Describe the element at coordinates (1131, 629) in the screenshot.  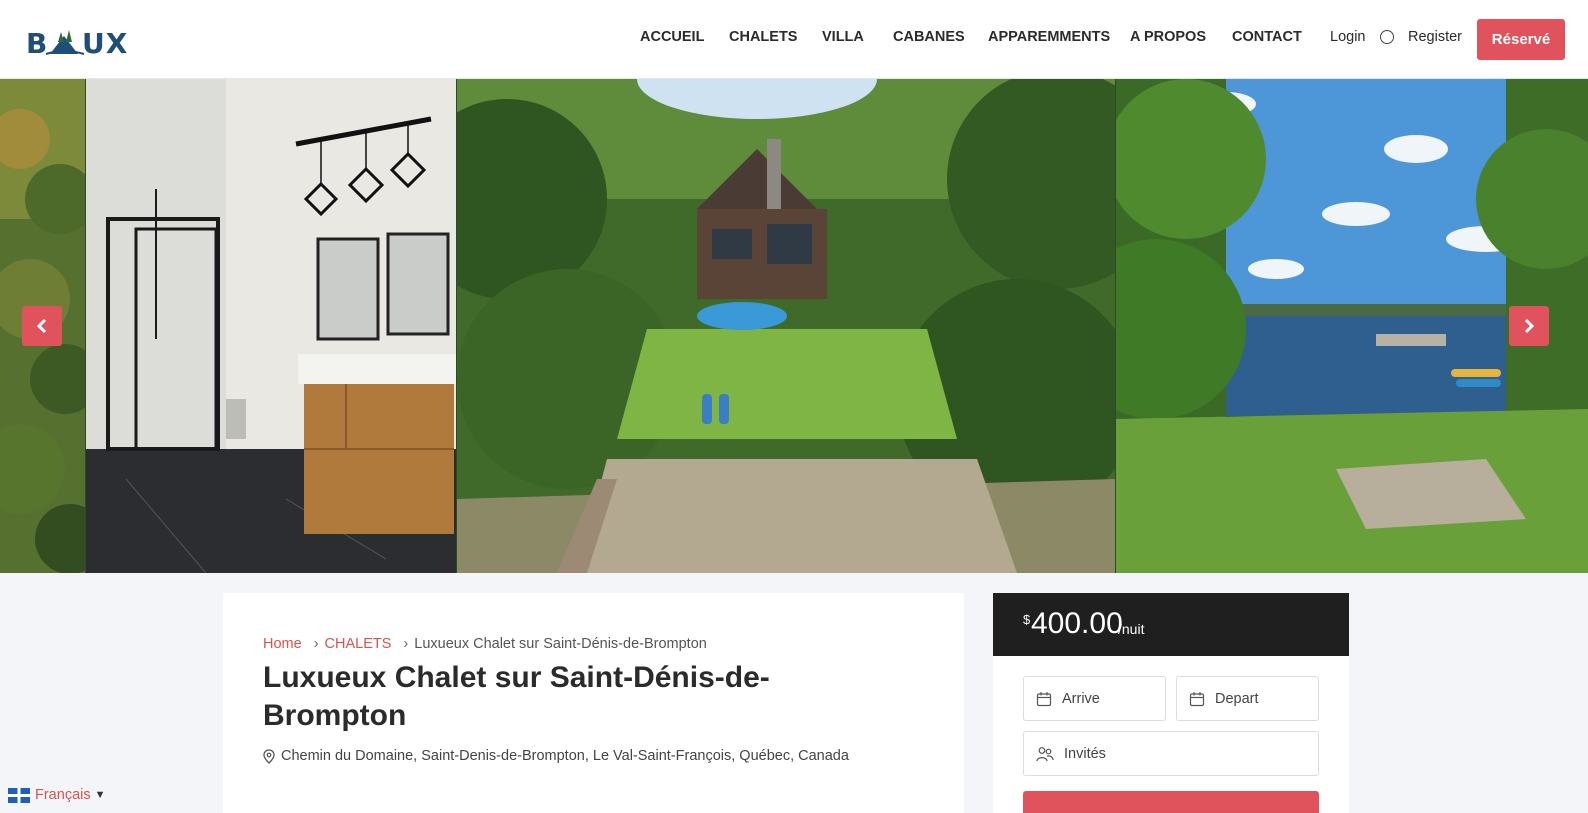
I see `price-unit: /nuit` at that location.